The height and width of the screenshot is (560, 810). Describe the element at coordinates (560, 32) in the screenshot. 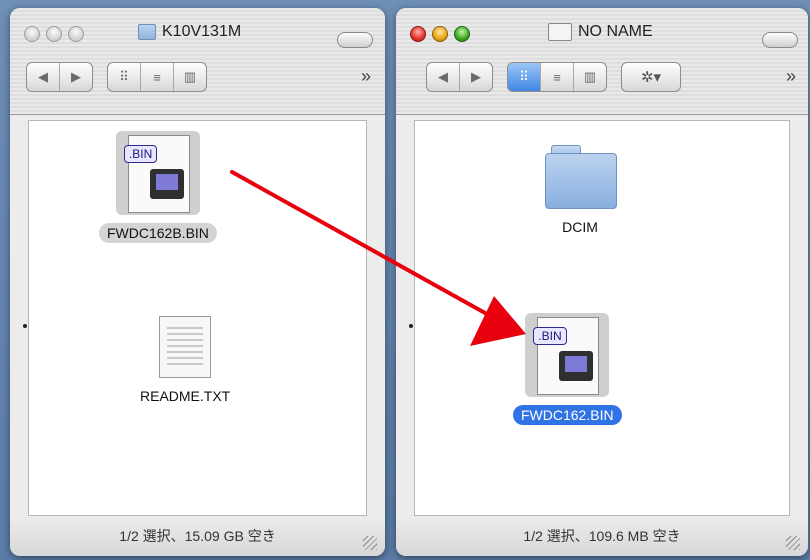

I see `disk-icon` at that location.